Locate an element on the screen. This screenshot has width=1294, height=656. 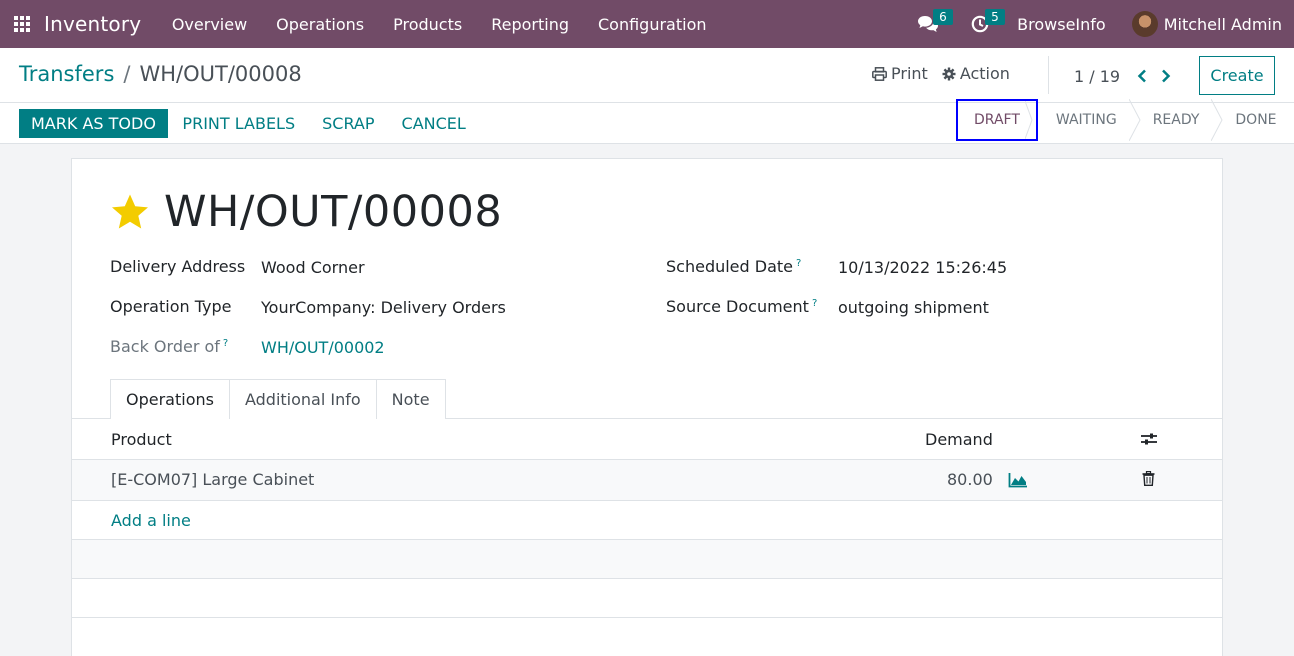
scheduled-date-field: 10/13/2022 15:26:45 is located at coordinates (922, 267).